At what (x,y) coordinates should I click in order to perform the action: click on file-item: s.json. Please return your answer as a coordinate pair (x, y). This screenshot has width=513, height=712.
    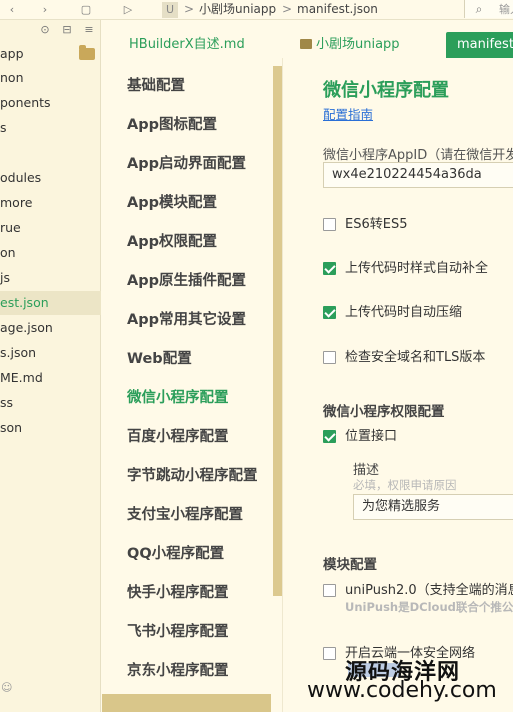
    Looking at the image, I should click on (50, 353).